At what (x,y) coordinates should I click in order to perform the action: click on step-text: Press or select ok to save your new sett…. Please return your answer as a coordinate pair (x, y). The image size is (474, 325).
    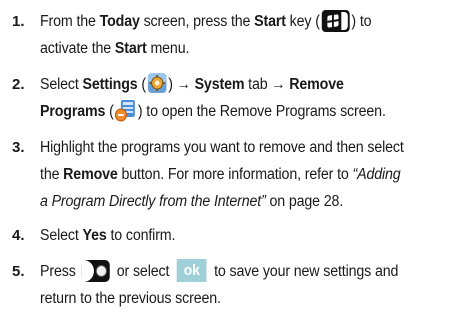
    Looking at the image, I should click on (240, 285).